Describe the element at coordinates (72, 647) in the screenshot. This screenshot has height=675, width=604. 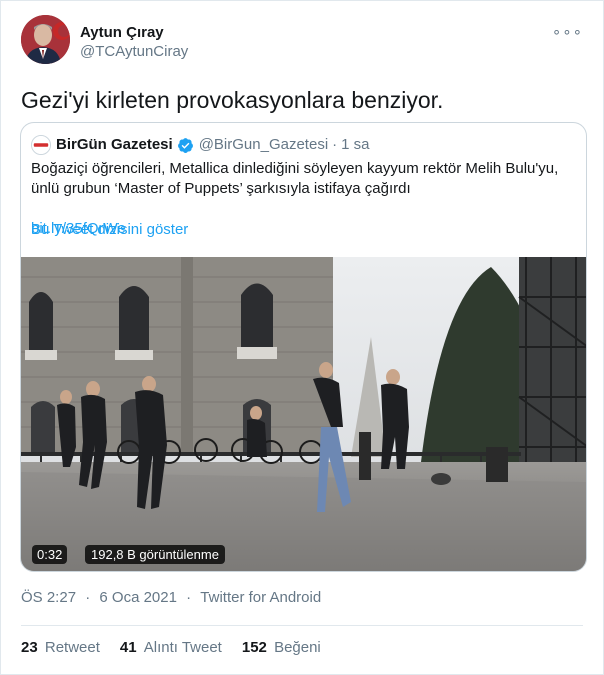
I see `retweets-label: Retweet` at that location.